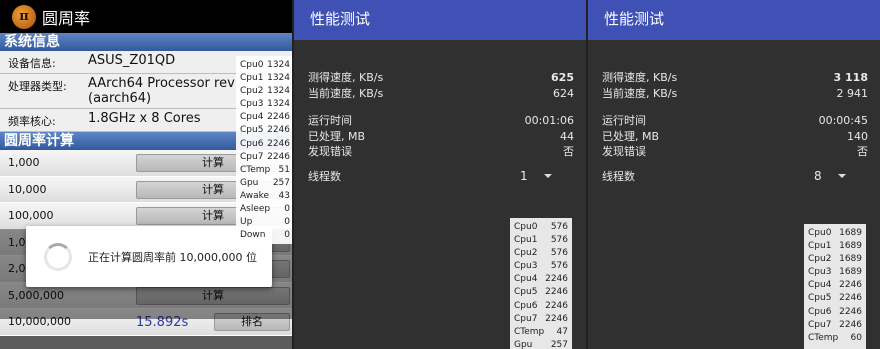 The image size is (880, 349). What do you see at coordinates (58, 256) in the screenshot?
I see `loading-spinner-icon` at bounding box center [58, 256].